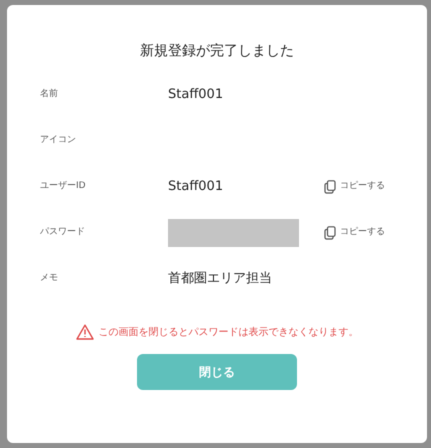  What do you see at coordinates (49, 279) in the screenshot?
I see `field-label: メモ` at bounding box center [49, 279].